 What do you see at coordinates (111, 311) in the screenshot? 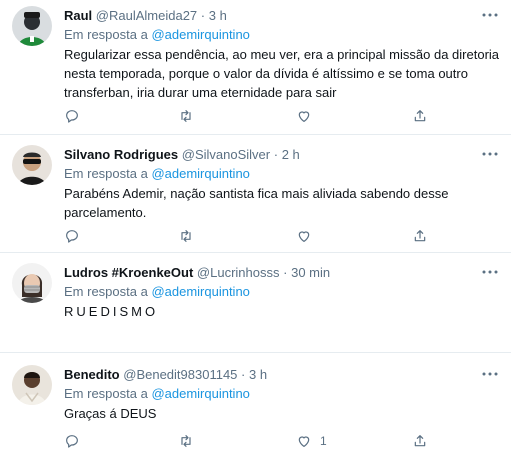
I see `tweet-text: RUEDISMO` at bounding box center [111, 311].